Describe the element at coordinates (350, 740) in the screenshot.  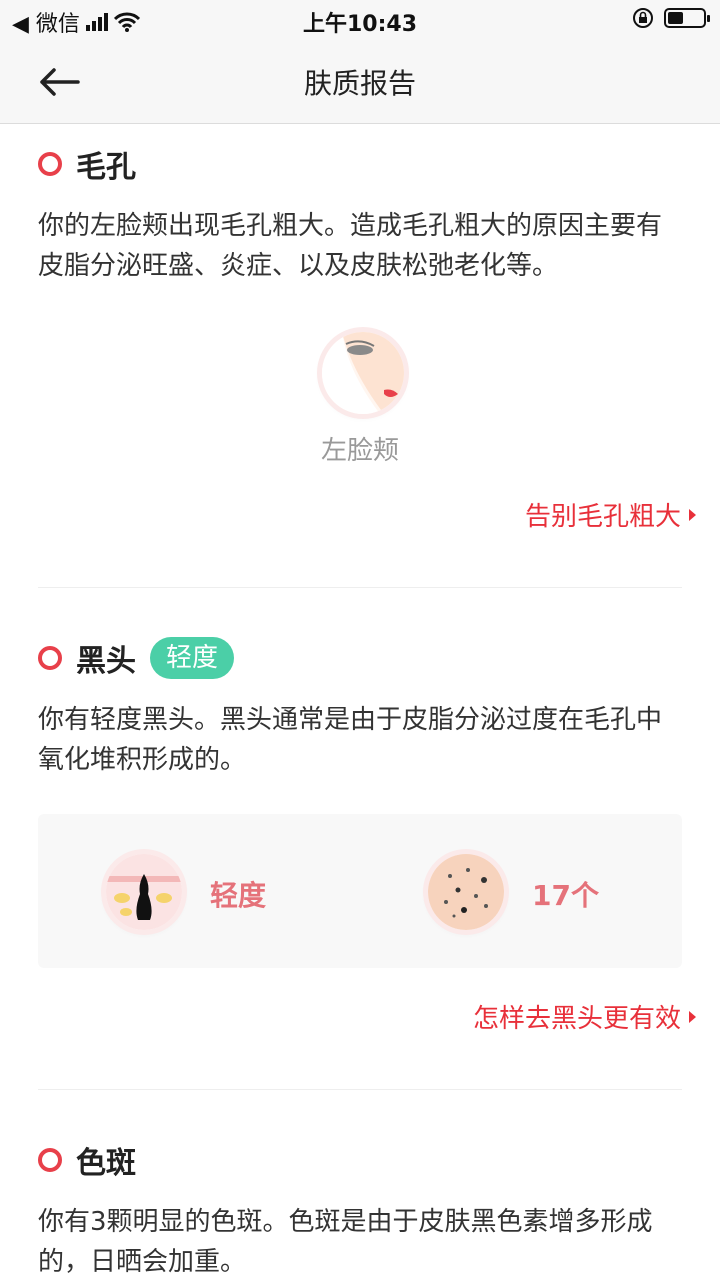
I see `blackheads-description: 你有轻度黑头。黑头通常是由于皮脂分泌过度在毛孔中氧化堆积形成的。` at that location.